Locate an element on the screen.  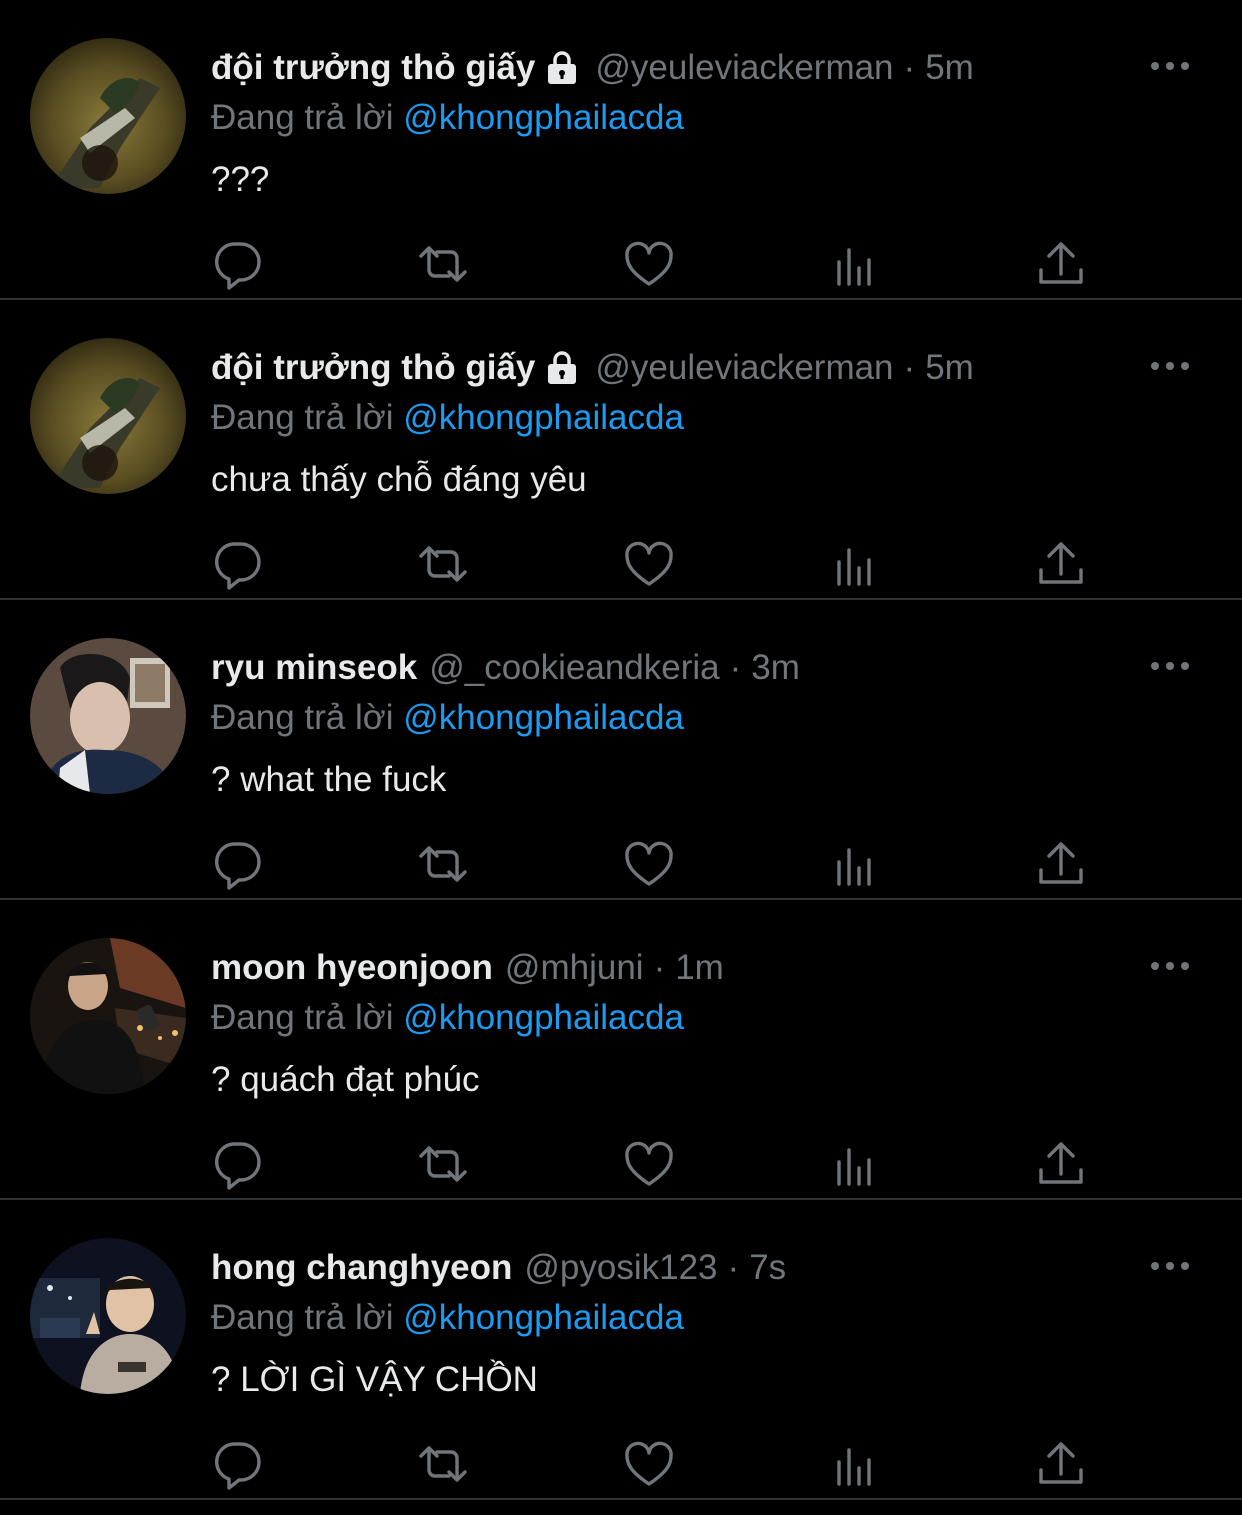
display-name: ryu minseok is located at coordinates (314, 668).